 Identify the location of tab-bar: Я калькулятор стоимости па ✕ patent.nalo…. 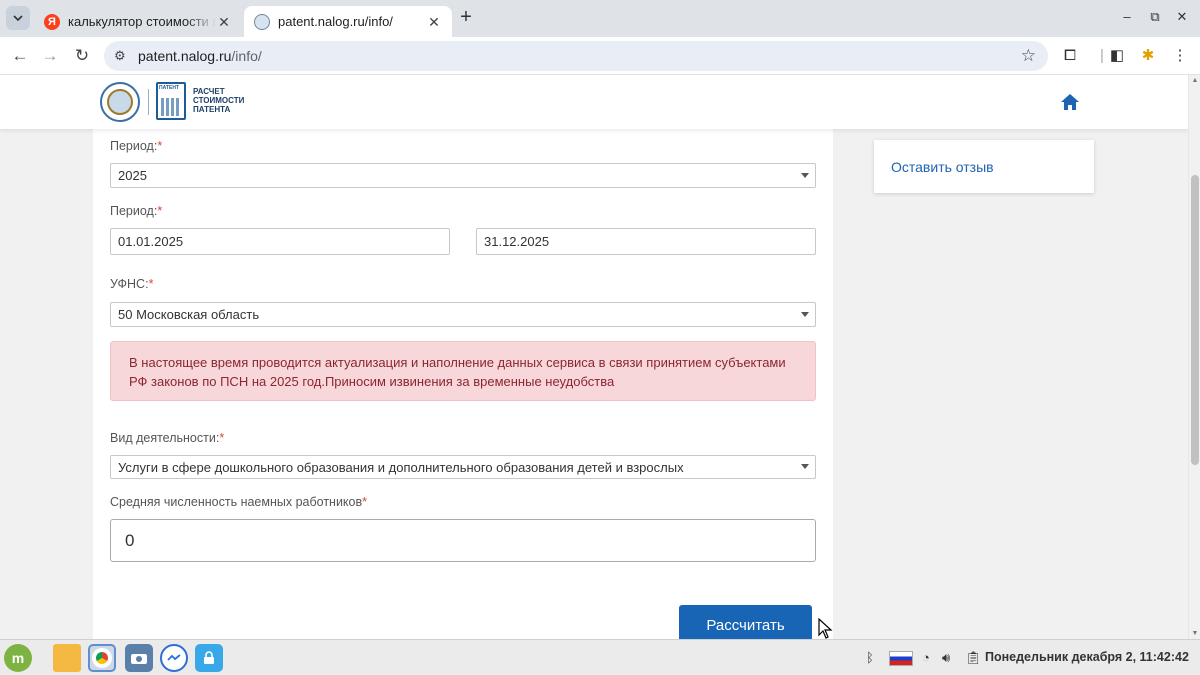
(600, 18).